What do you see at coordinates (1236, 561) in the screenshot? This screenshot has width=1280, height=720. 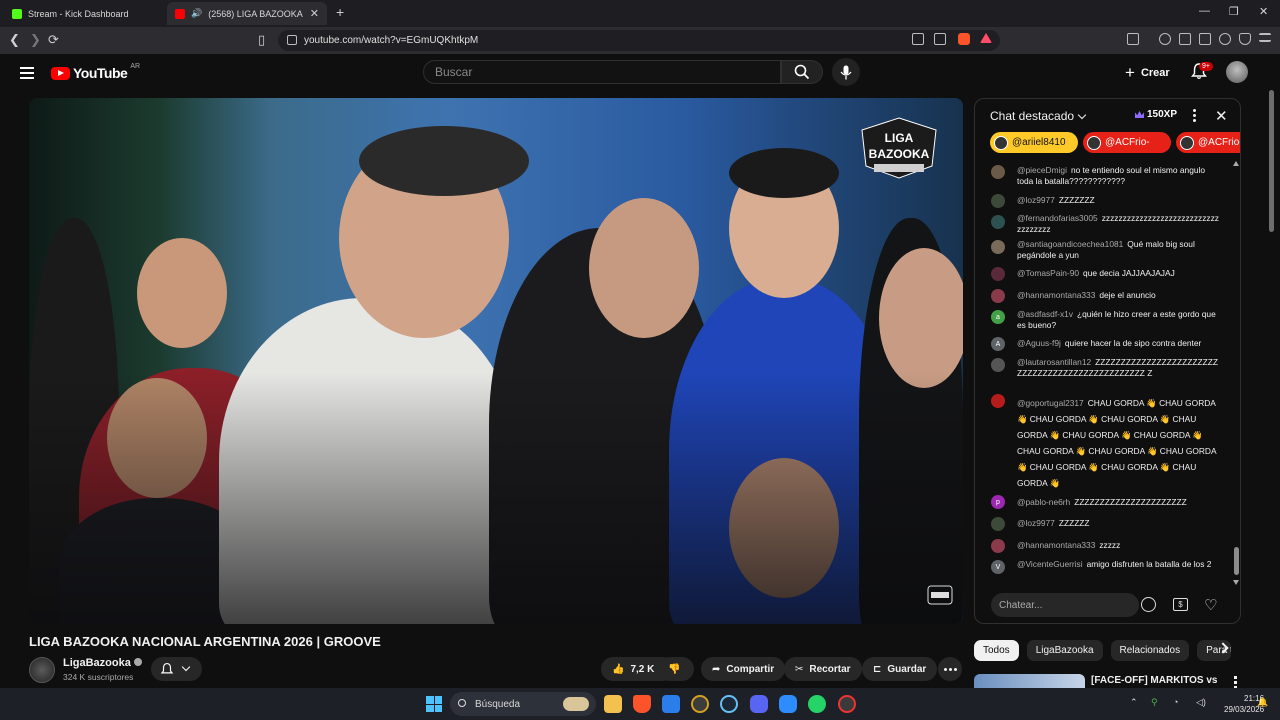 I see `scroll-thumb` at bounding box center [1236, 561].